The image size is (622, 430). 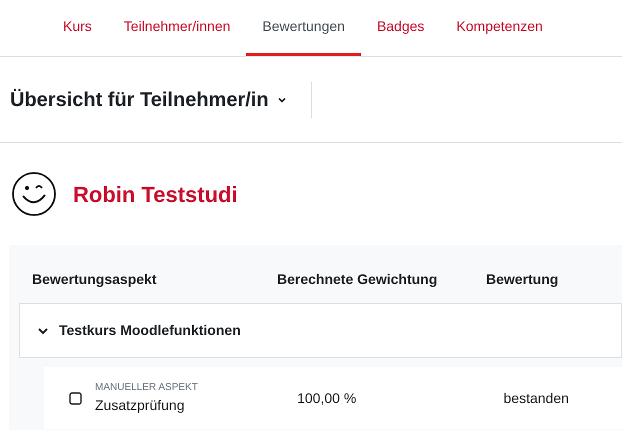 What do you see at coordinates (34, 194) in the screenshot?
I see `avatar-icon` at bounding box center [34, 194].